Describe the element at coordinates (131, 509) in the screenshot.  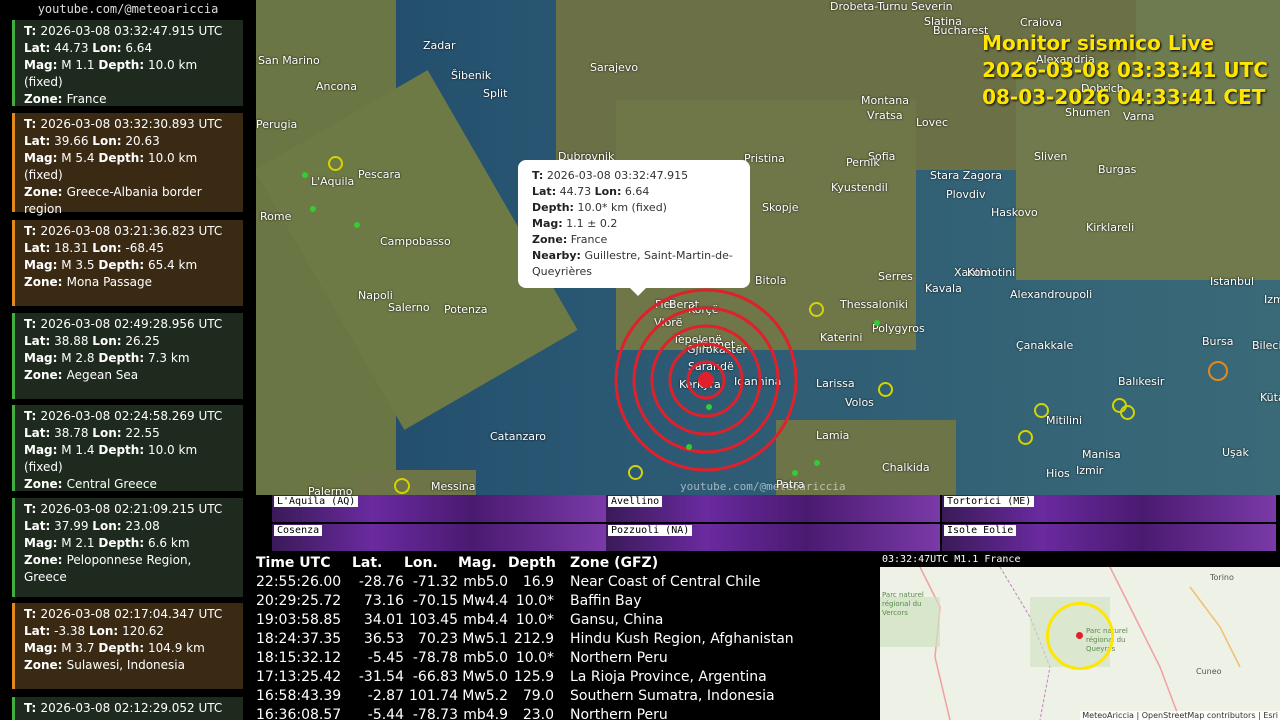
I see `event-time: 2026-03-08 02:21:09.215 UTC` at that location.